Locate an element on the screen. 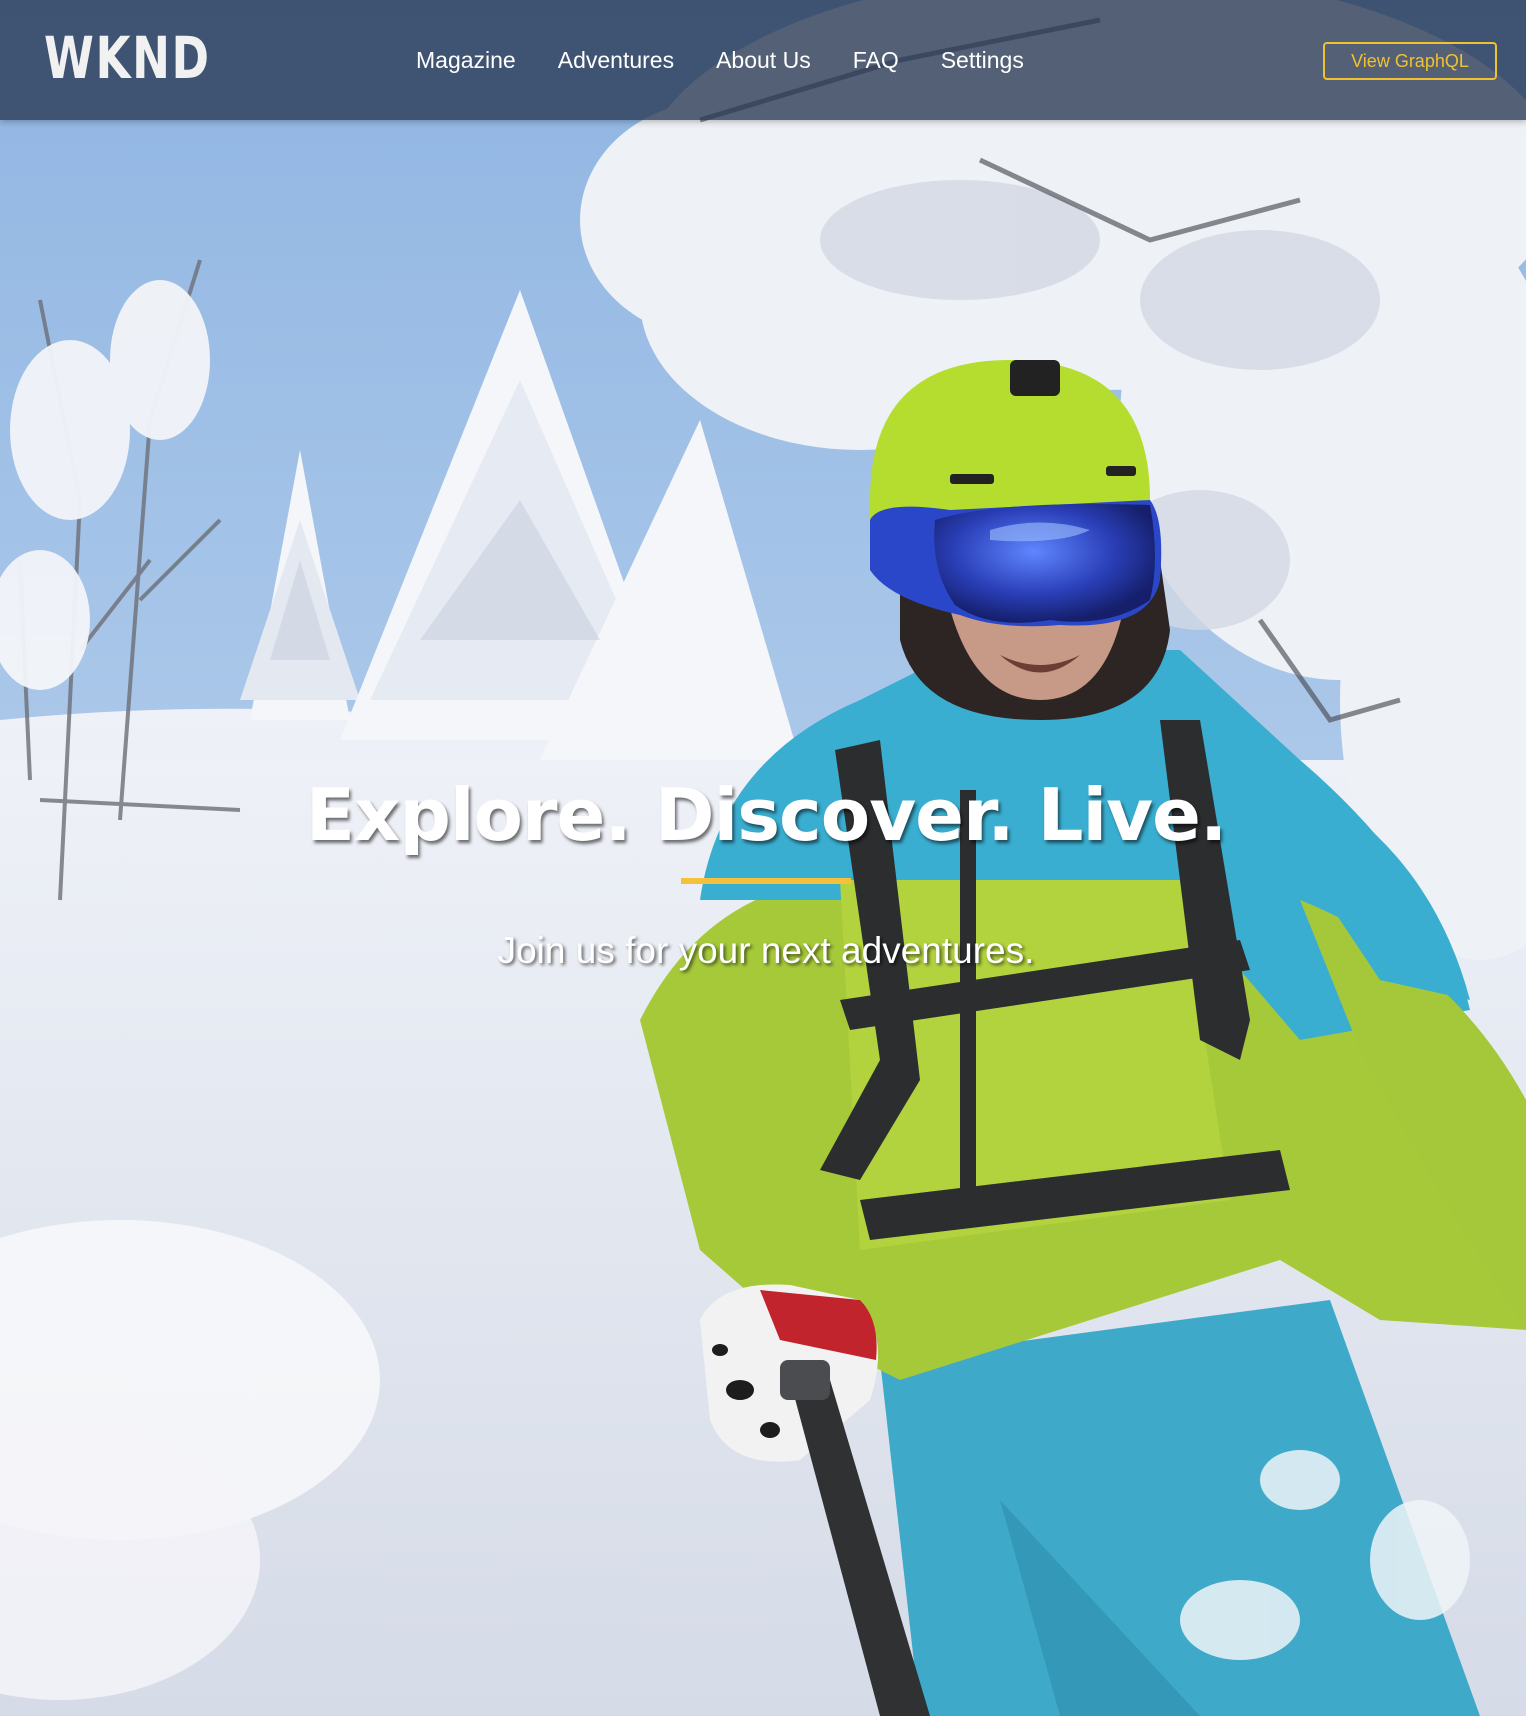  hero-divider is located at coordinates (766, 881).